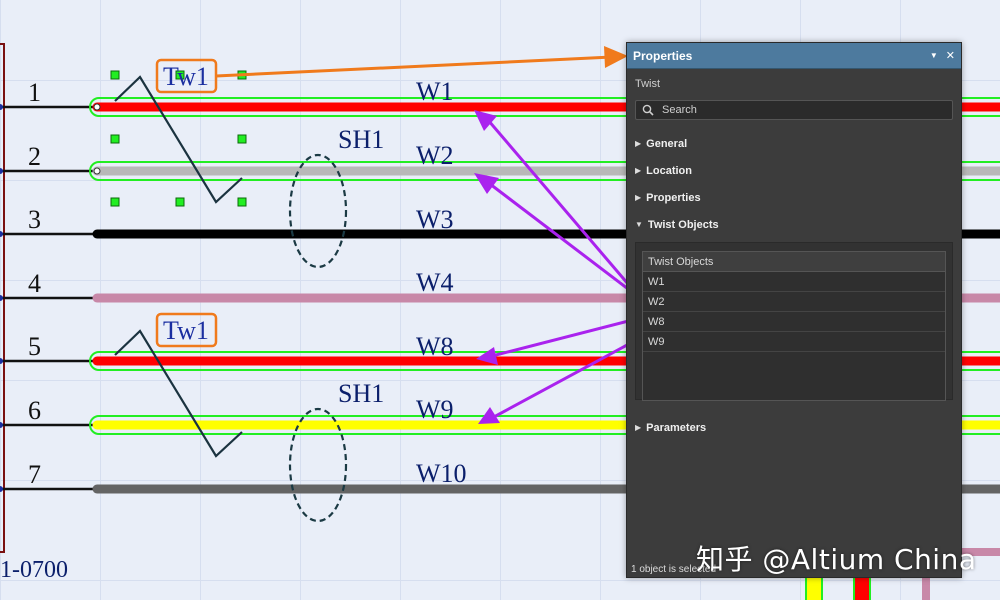  I want to click on search-input, so click(802, 110).